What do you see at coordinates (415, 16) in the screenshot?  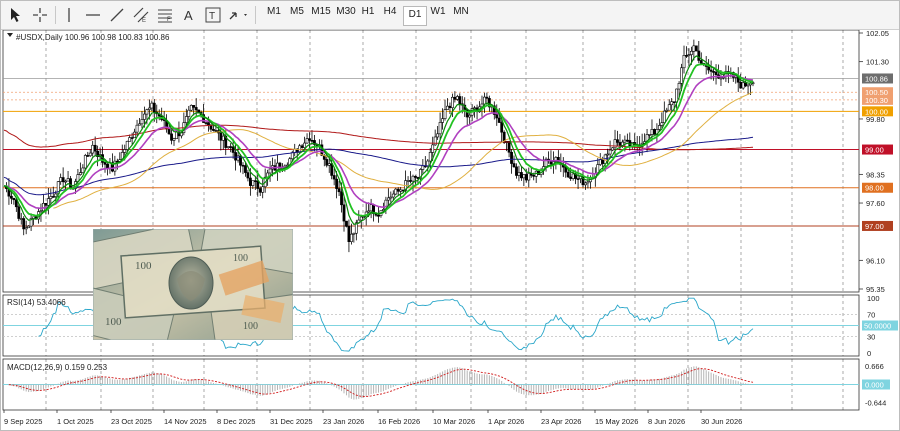 I see `timeframe-d1: D1` at bounding box center [415, 16].